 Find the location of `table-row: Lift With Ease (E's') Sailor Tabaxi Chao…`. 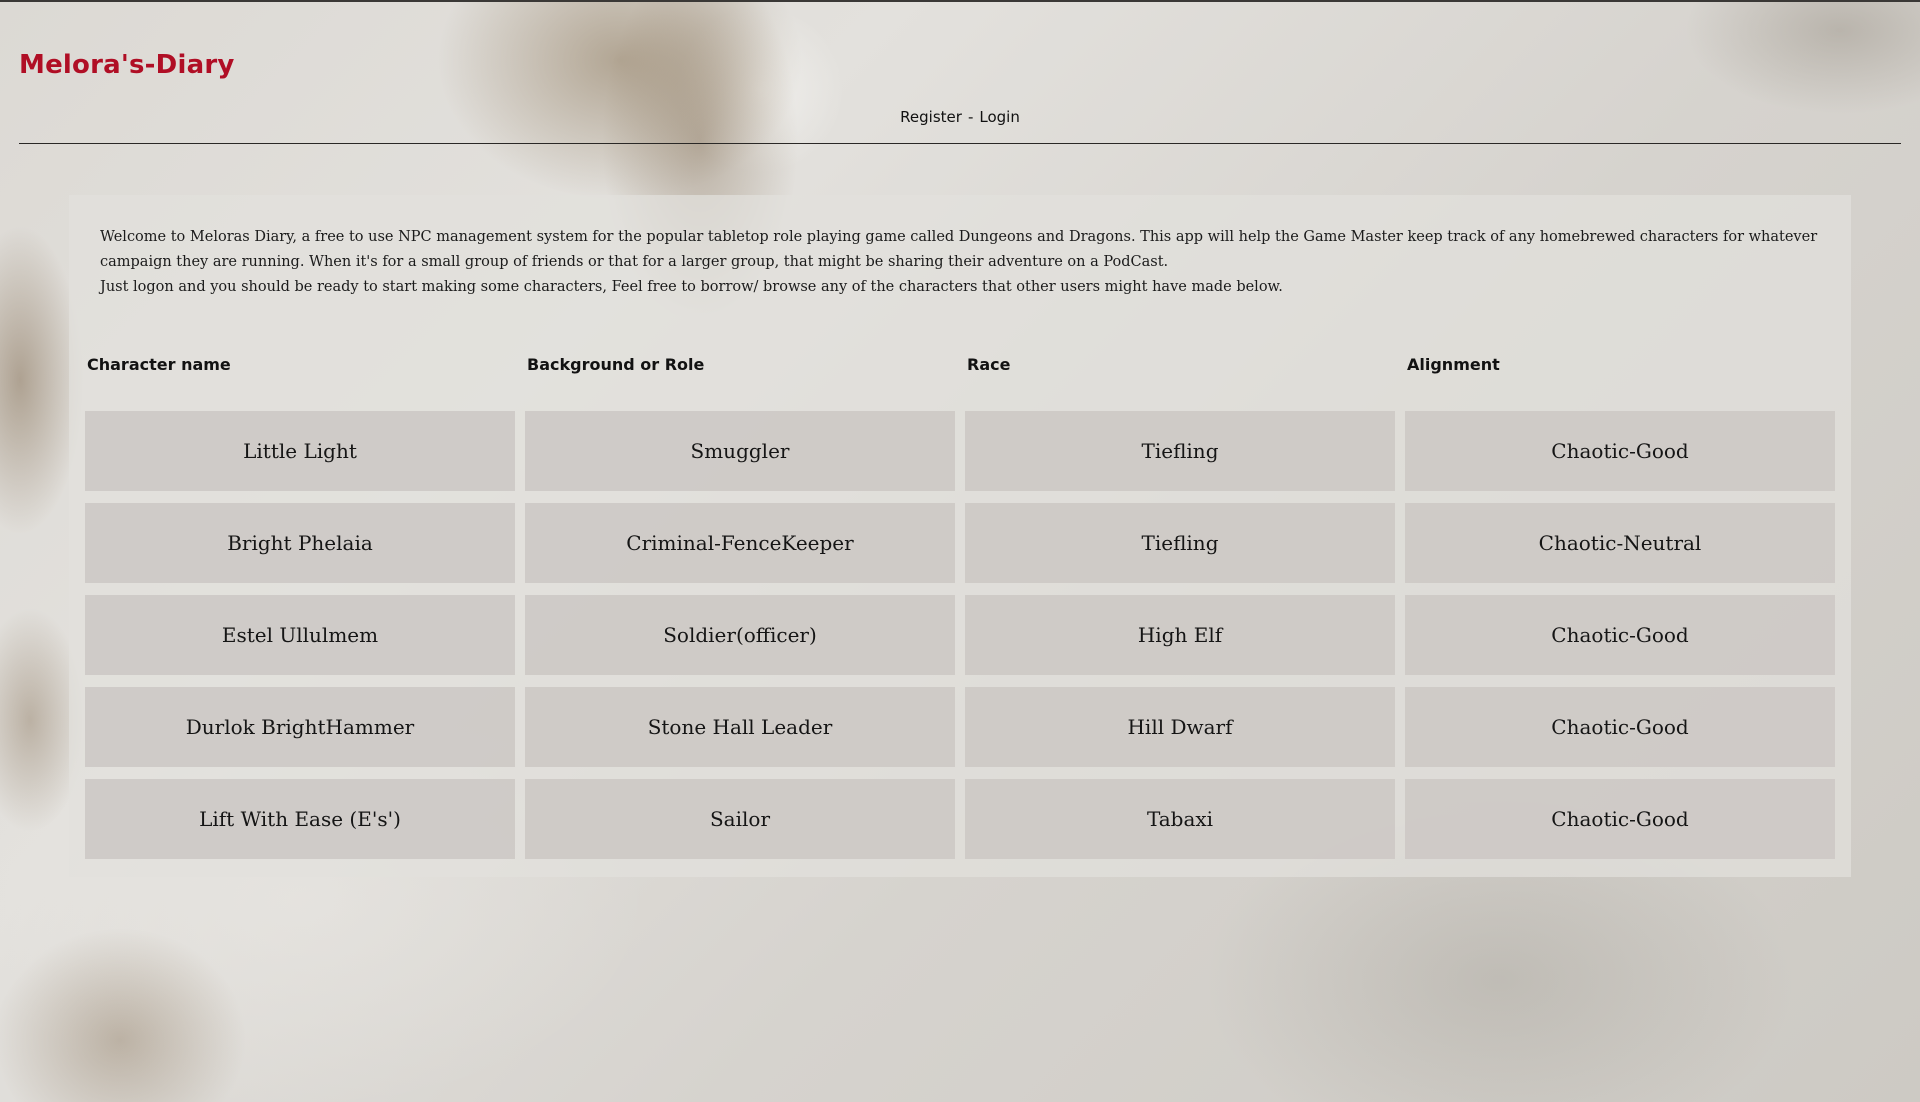

table-row: Lift With Ease (E's') Sailor Tabaxi Chao… is located at coordinates (961, 819).